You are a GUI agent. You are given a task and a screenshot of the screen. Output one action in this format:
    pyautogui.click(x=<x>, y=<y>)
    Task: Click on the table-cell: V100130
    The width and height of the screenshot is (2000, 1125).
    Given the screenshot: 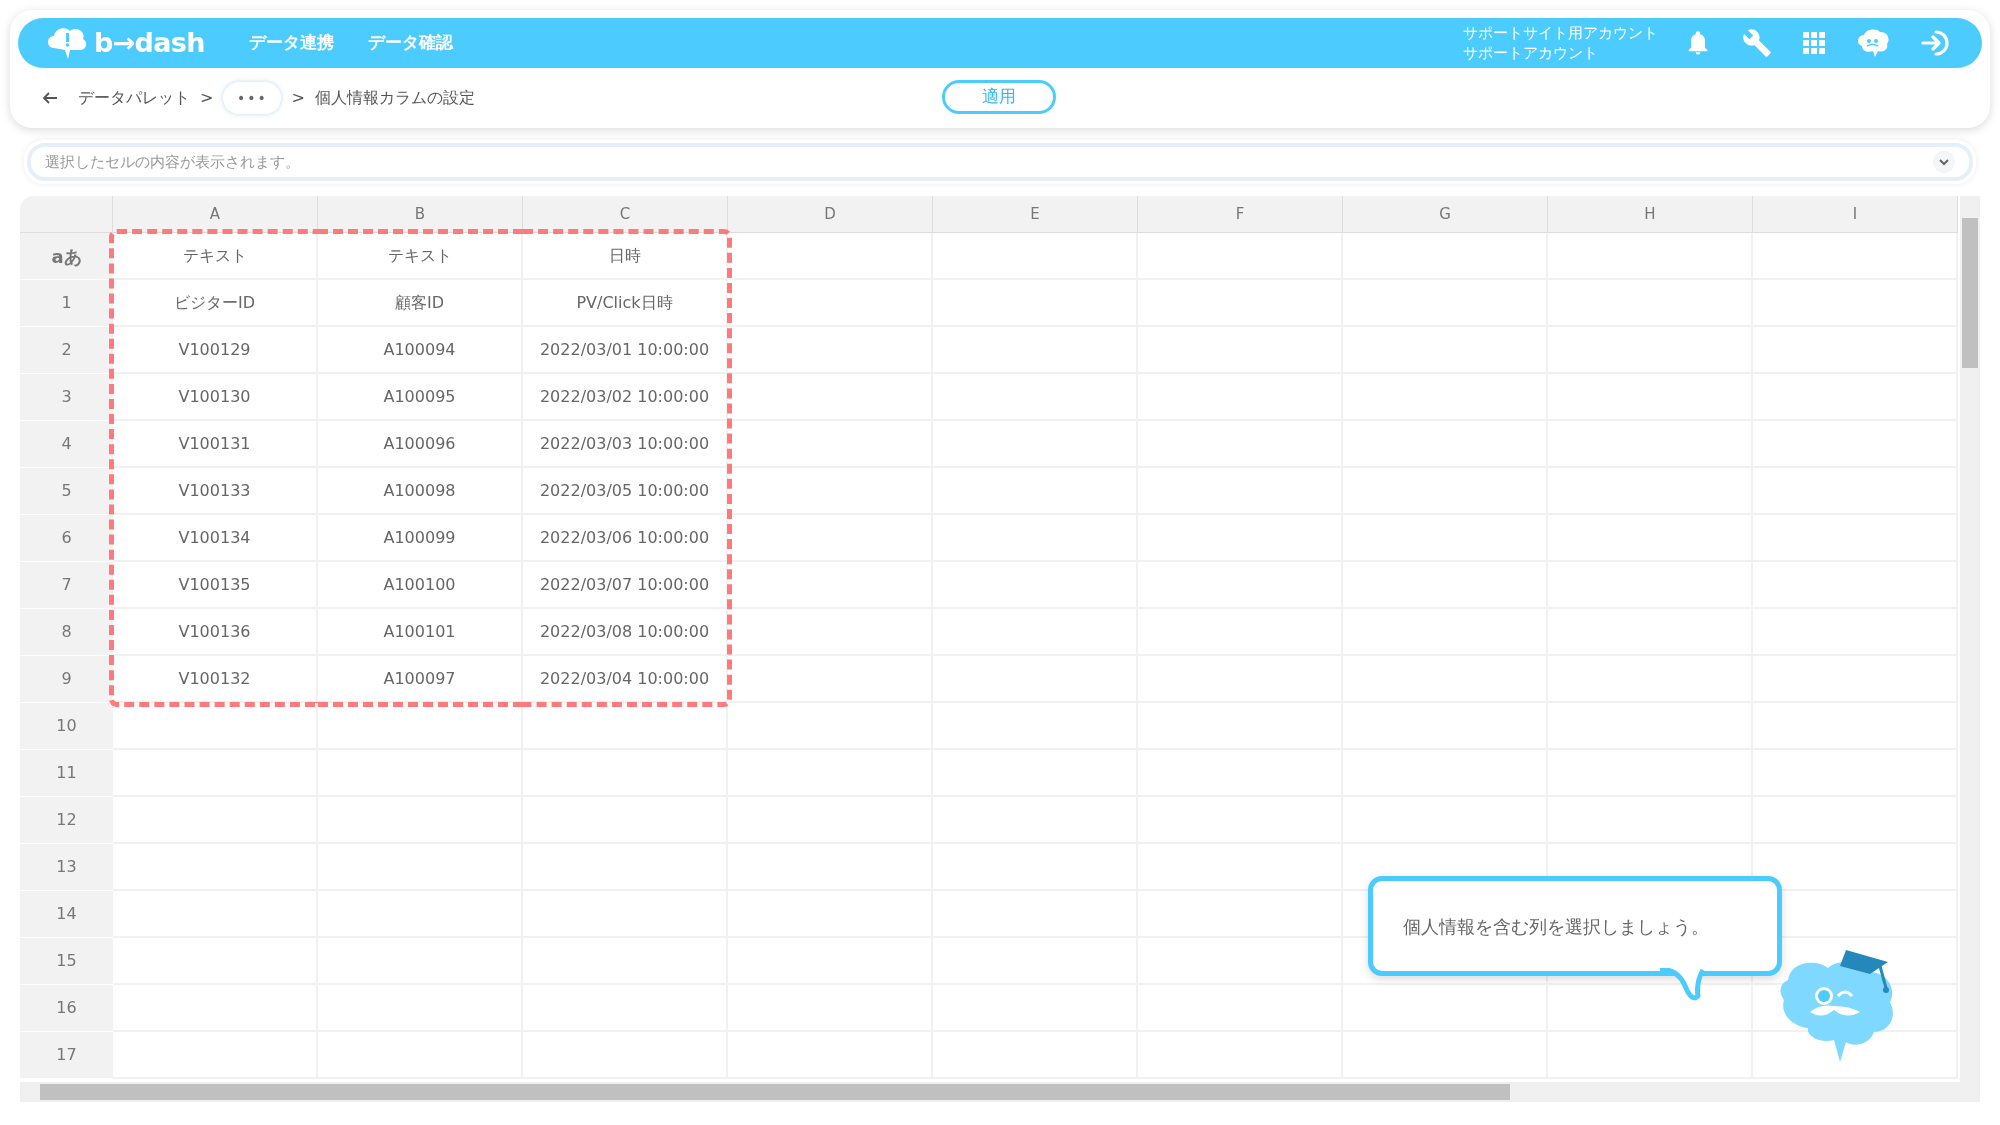 What is the action you would take?
    pyautogui.click(x=215, y=397)
    